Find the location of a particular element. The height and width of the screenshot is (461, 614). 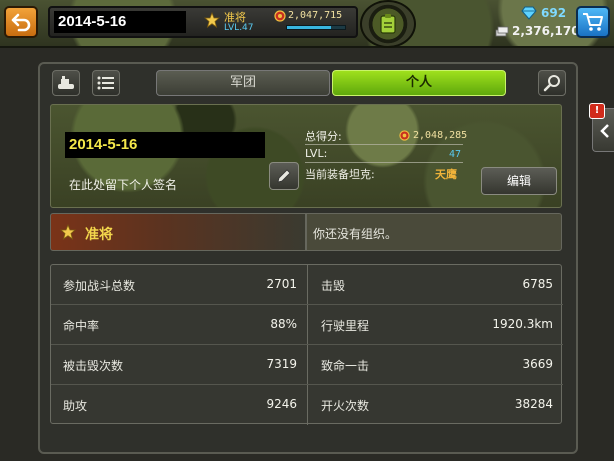

stat-label: 致命一击 is located at coordinates (345, 366).